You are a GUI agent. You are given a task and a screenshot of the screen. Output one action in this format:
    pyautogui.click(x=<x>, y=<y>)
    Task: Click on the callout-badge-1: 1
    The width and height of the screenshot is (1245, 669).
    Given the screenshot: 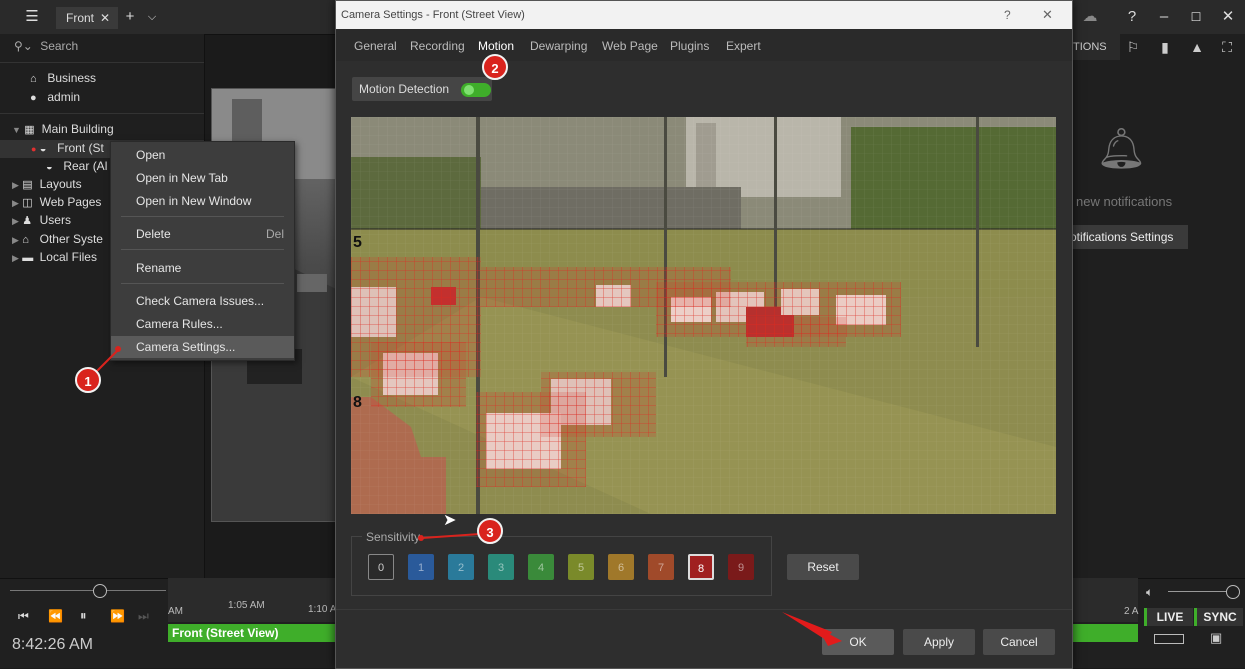 What is the action you would take?
    pyautogui.click(x=88, y=380)
    